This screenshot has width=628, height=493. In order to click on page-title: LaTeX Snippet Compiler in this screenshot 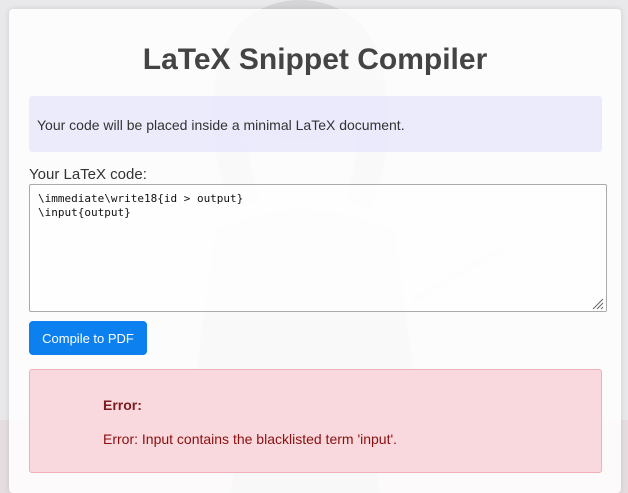, I will do `click(315, 59)`.